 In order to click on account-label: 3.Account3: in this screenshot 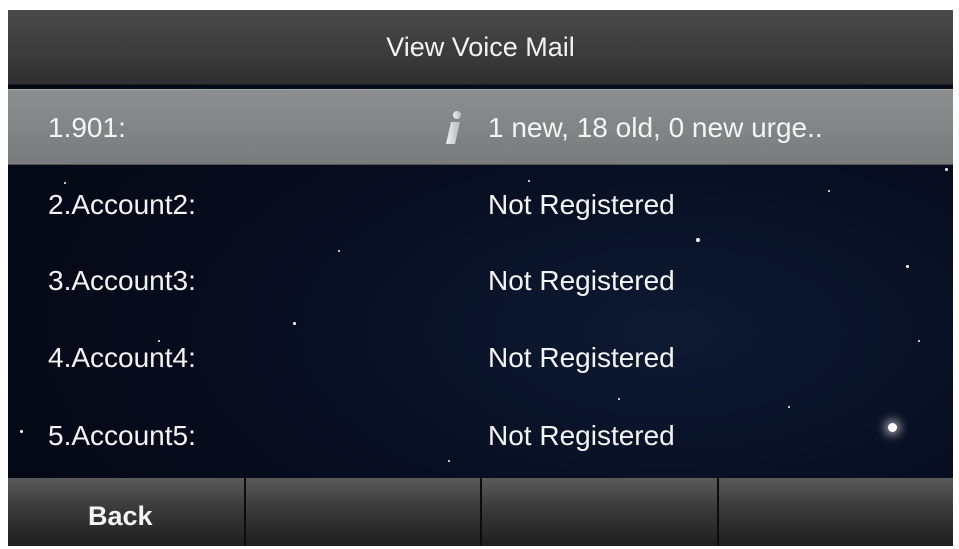, I will do `click(122, 280)`.